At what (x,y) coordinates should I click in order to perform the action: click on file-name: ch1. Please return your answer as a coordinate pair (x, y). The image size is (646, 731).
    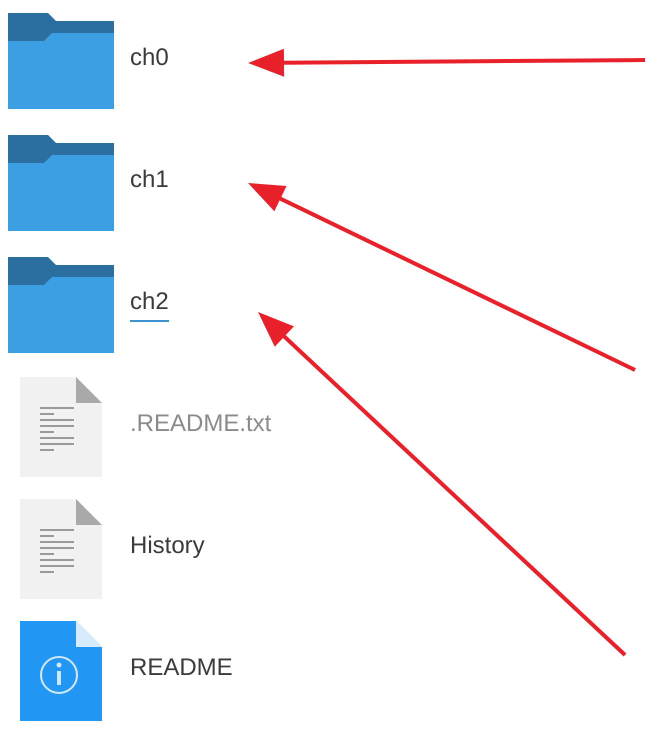
    Looking at the image, I should click on (149, 183).